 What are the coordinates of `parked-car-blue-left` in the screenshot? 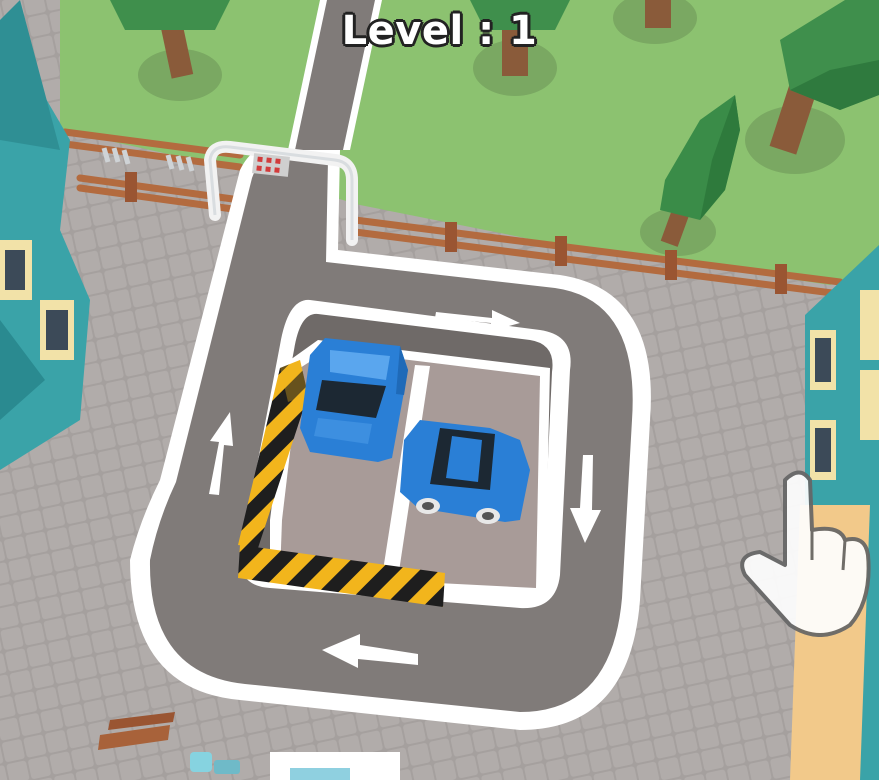 It's located at (354, 400).